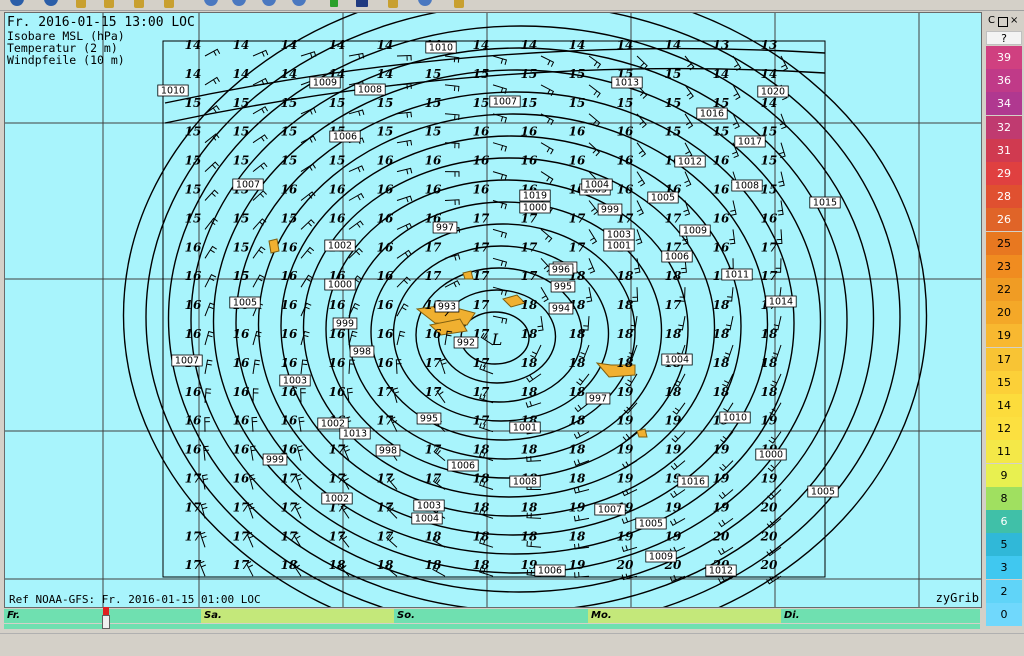 The width and height of the screenshot is (1024, 656). What do you see at coordinates (337, 499) in the screenshot?
I see `pressure-label: 1002` at bounding box center [337, 499].